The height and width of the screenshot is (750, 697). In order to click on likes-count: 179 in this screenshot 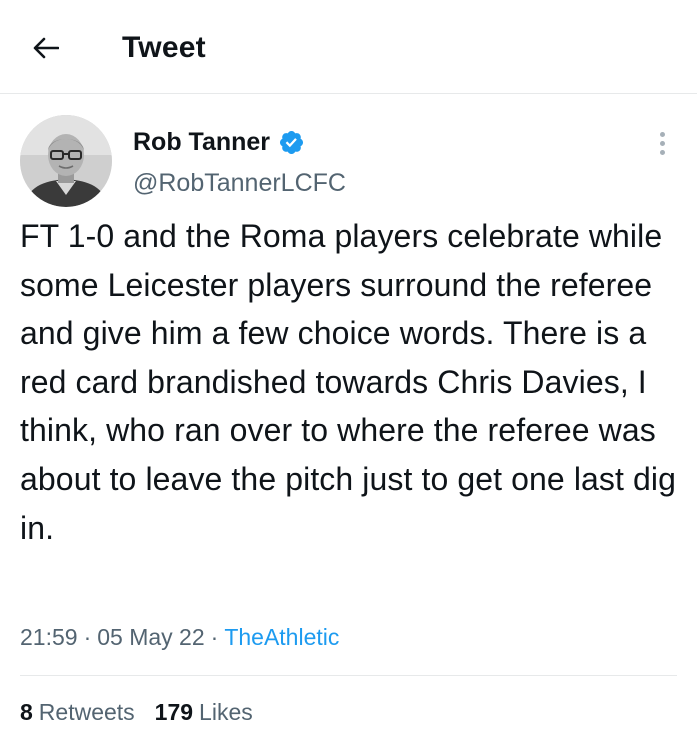, I will do `click(174, 712)`.